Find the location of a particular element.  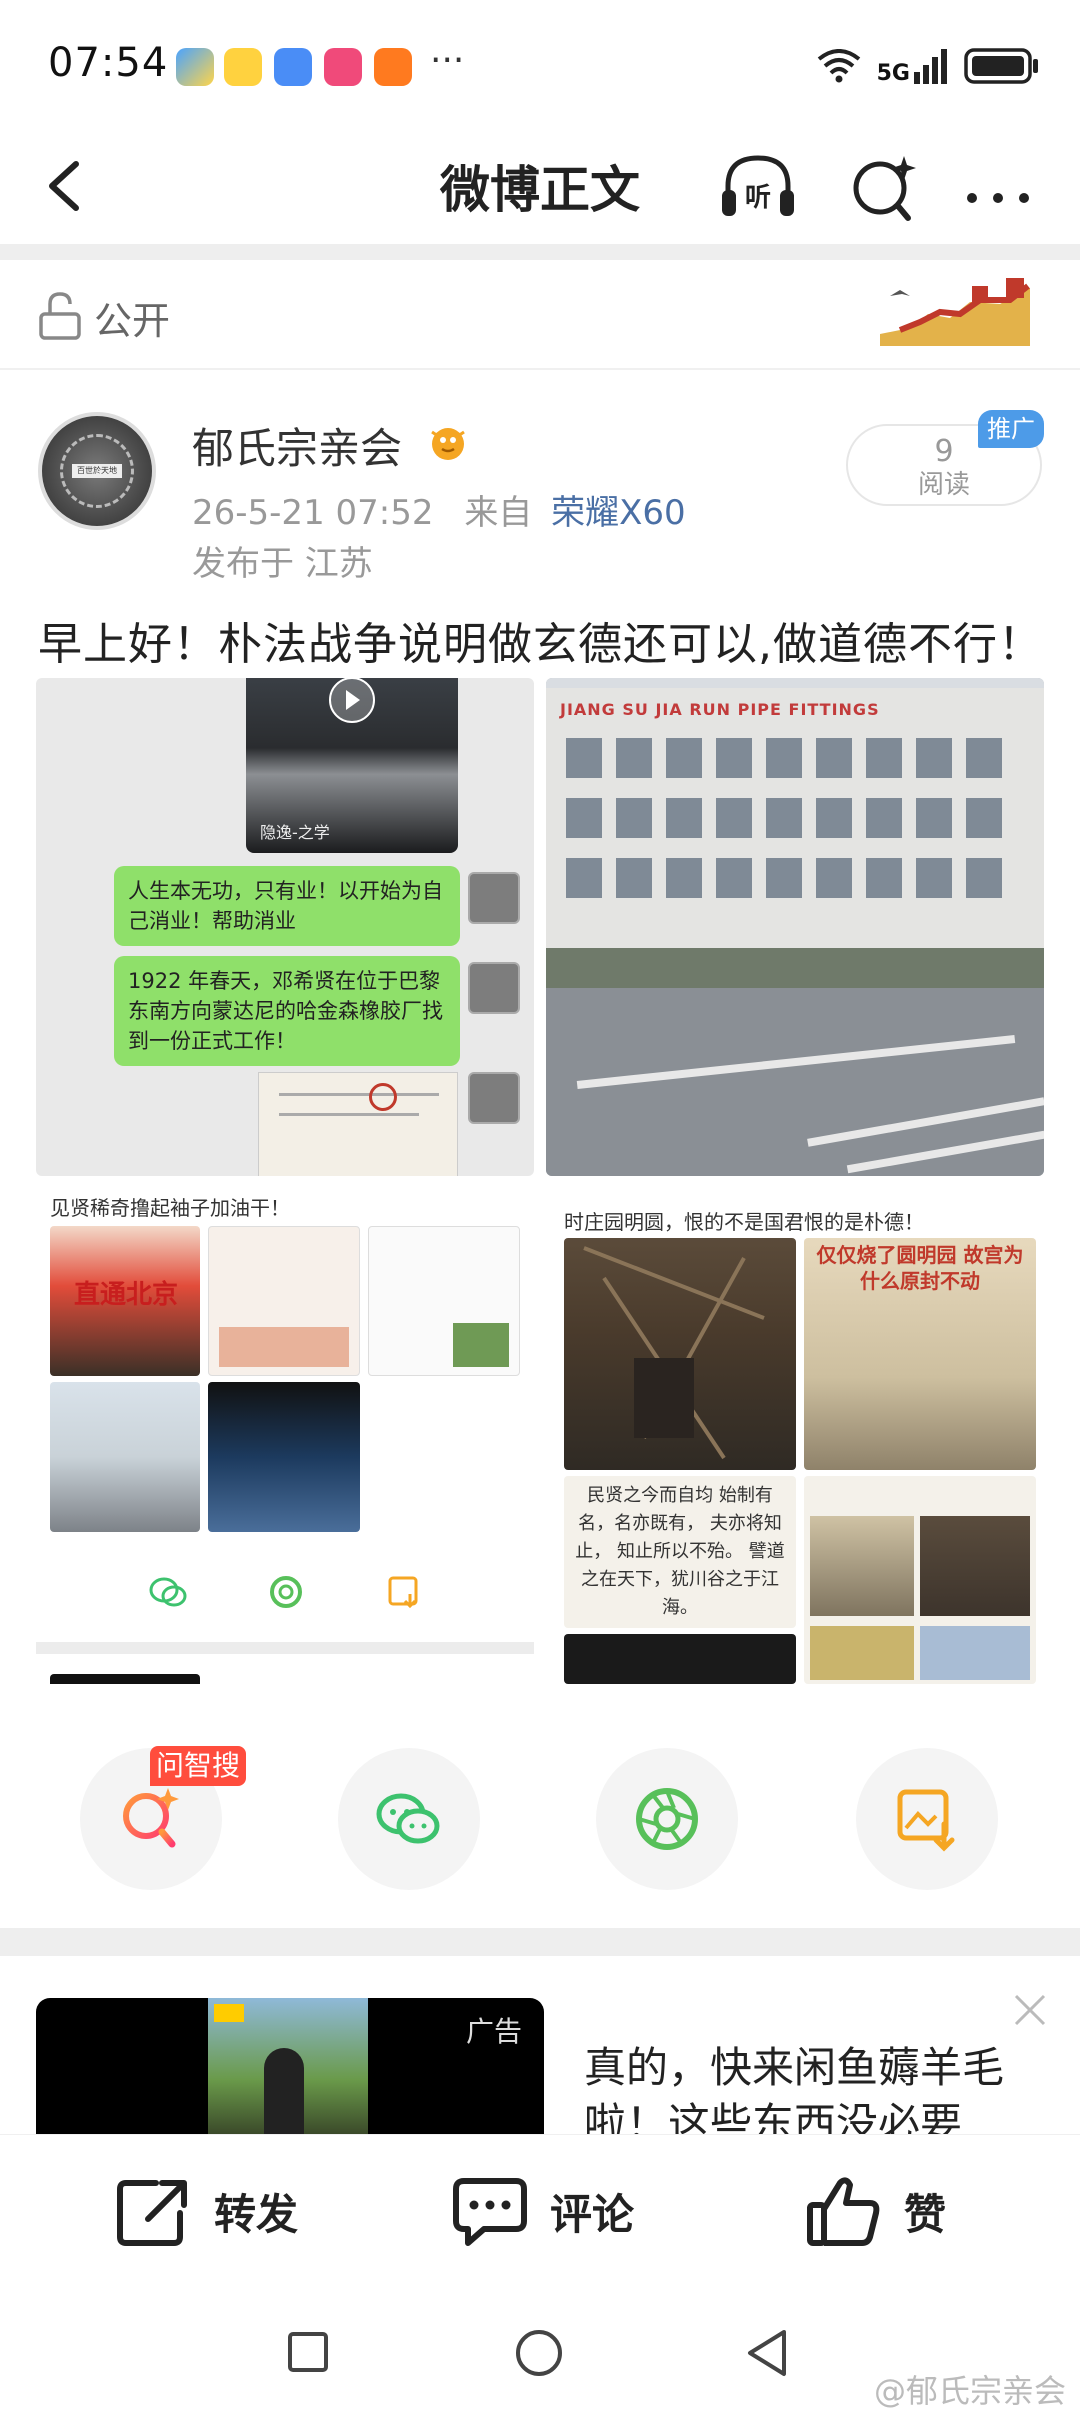

weibo-app-icon is located at coordinates (243, 67).